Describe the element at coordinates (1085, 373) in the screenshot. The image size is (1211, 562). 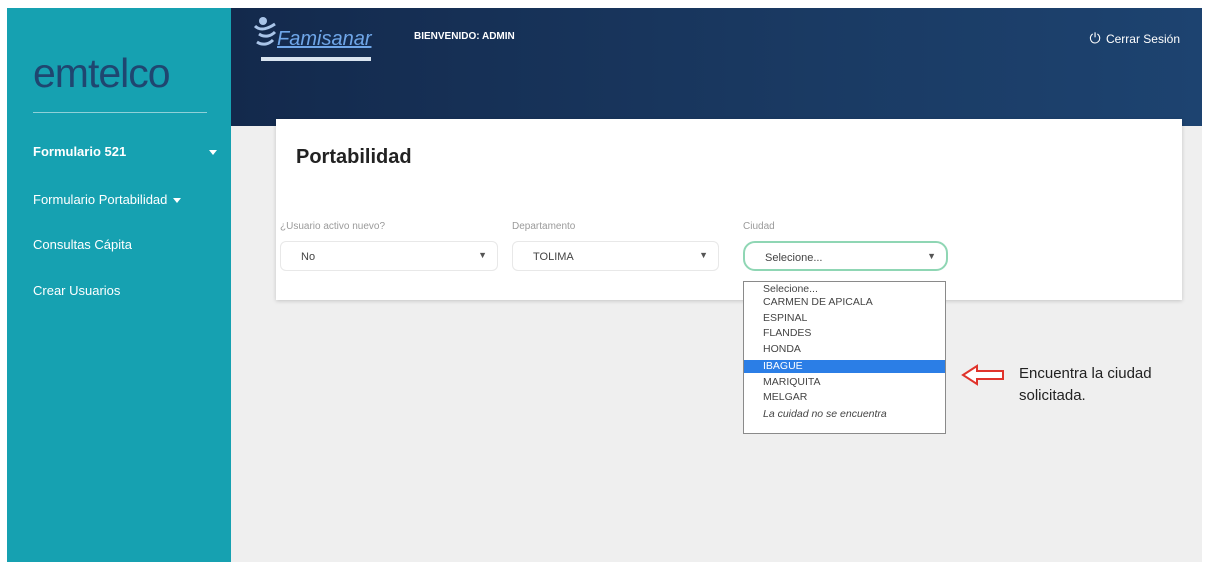
I see `annotation-line-1: Encuentra la ciudad` at that location.